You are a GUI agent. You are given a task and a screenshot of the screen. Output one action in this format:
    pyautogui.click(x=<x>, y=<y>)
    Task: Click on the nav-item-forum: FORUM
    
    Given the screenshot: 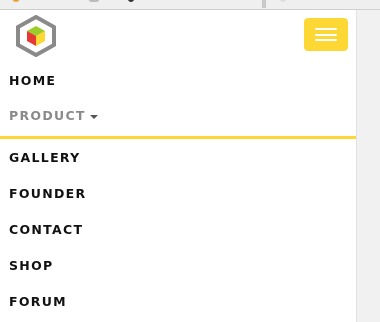 What is the action you would take?
    pyautogui.click(x=178, y=301)
    